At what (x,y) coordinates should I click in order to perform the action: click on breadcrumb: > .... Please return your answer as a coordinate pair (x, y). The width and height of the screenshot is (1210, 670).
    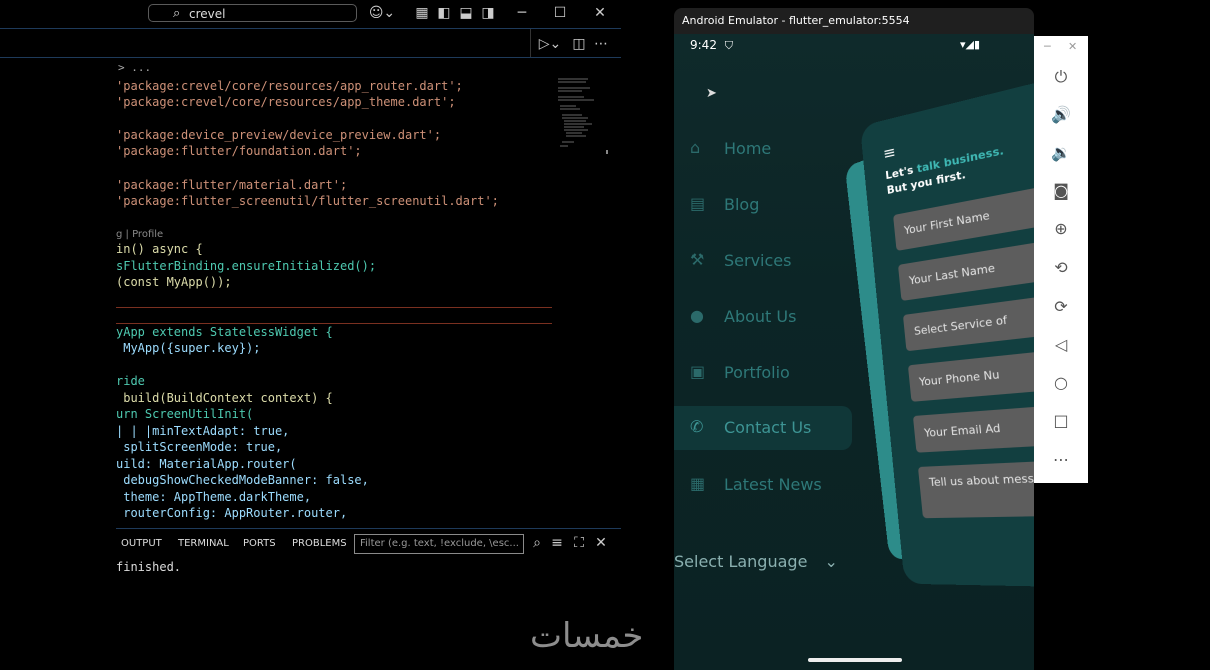
    Looking at the image, I should click on (134, 67).